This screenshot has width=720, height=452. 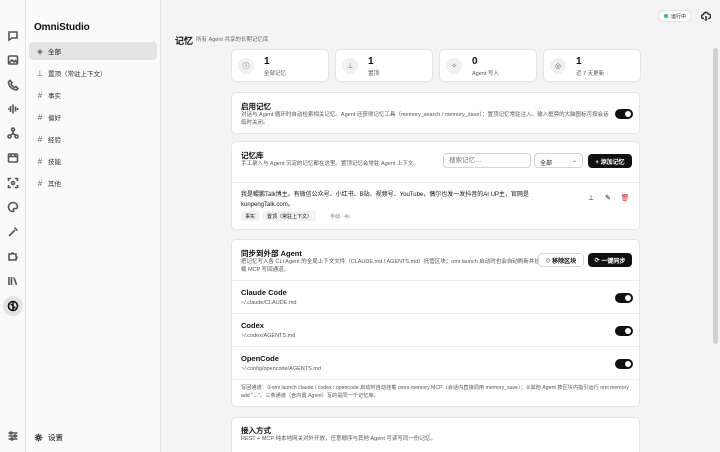 What do you see at coordinates (55, 437) in the screenshot?
I see `settings-label: 设置` at bounding box center [55, 437].